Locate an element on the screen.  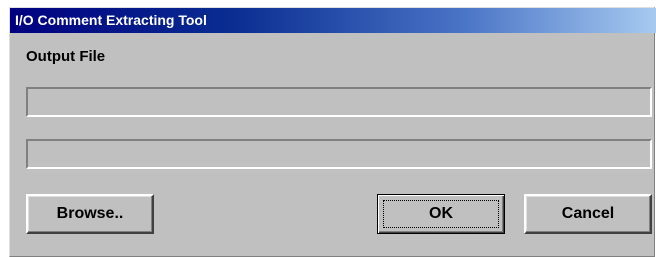
cancel-button-label: Cancel is located at coordinates (588, 213).